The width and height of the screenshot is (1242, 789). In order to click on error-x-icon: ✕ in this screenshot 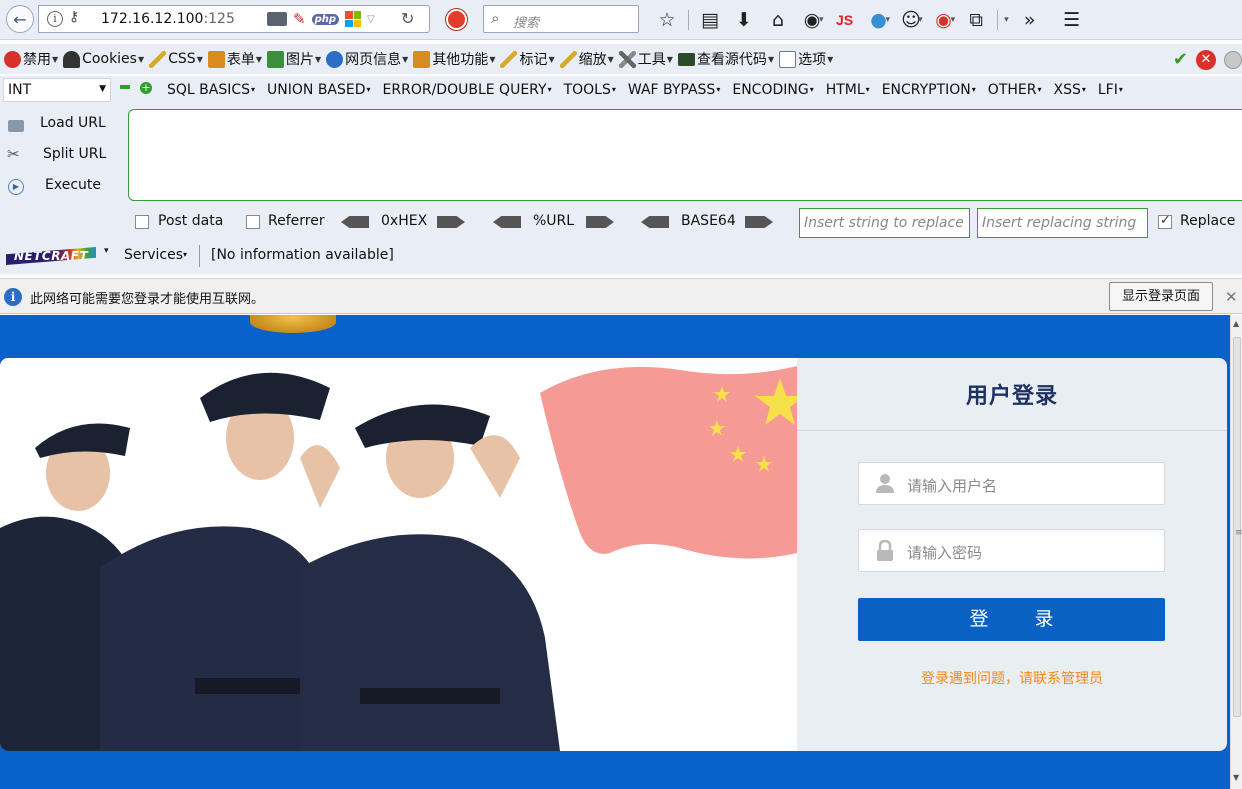, I will do `click(1206, 59)`.